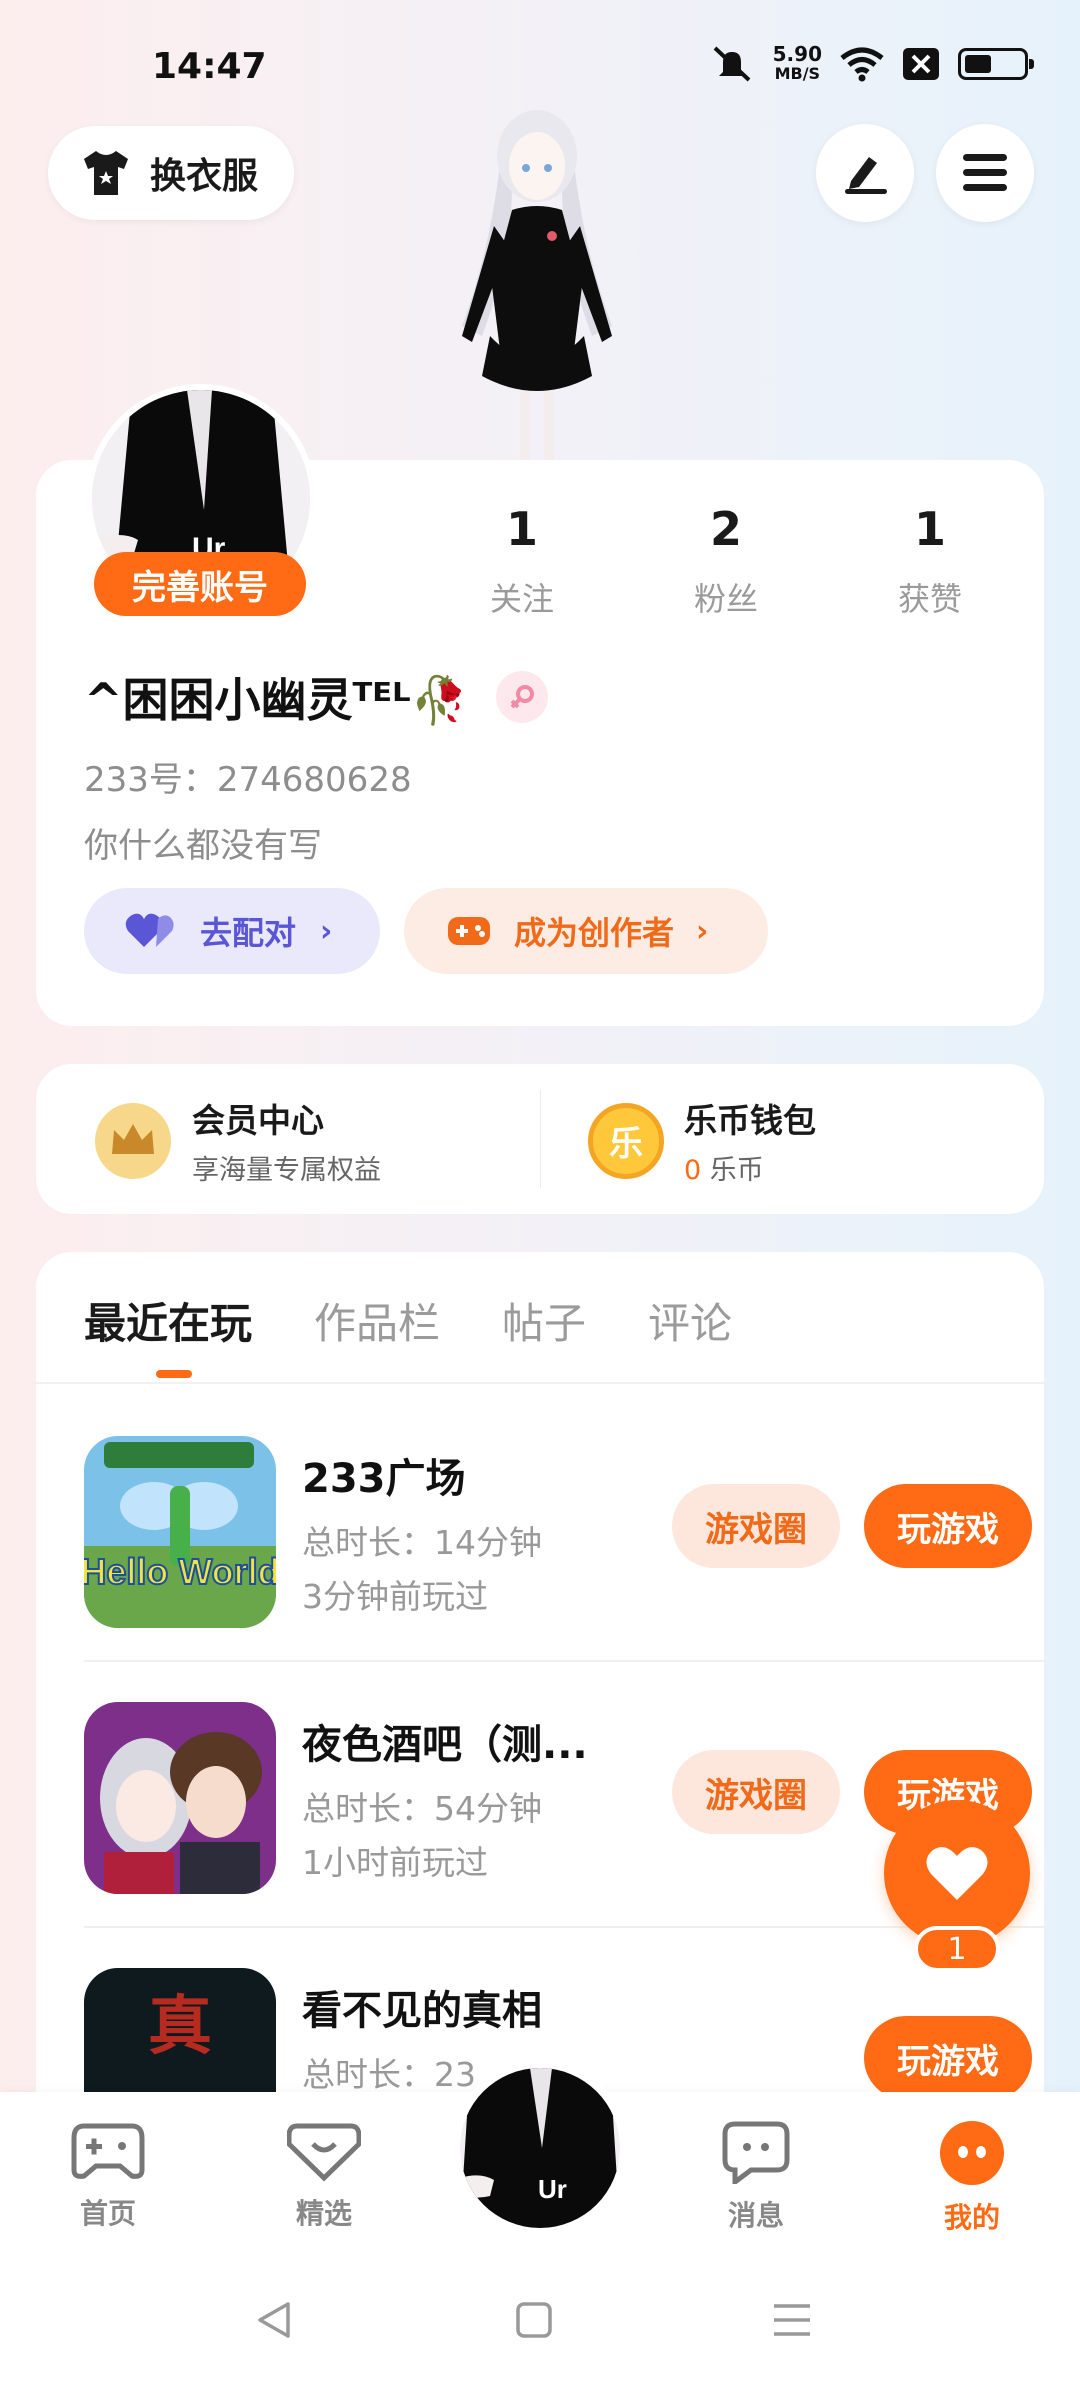  I want to click on become-creator-label: 成为创作者, so click(594, 933).